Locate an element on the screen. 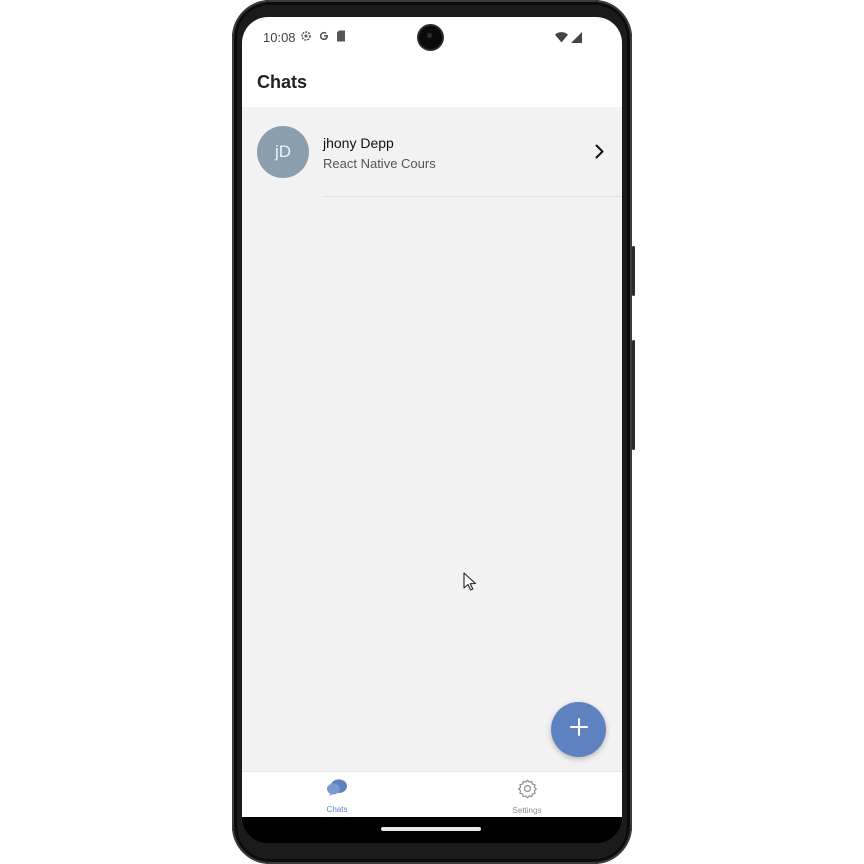 The width and height of the screenshot is (864, 864). tab-settings-label: Settings is located at coordinates (527, 810).